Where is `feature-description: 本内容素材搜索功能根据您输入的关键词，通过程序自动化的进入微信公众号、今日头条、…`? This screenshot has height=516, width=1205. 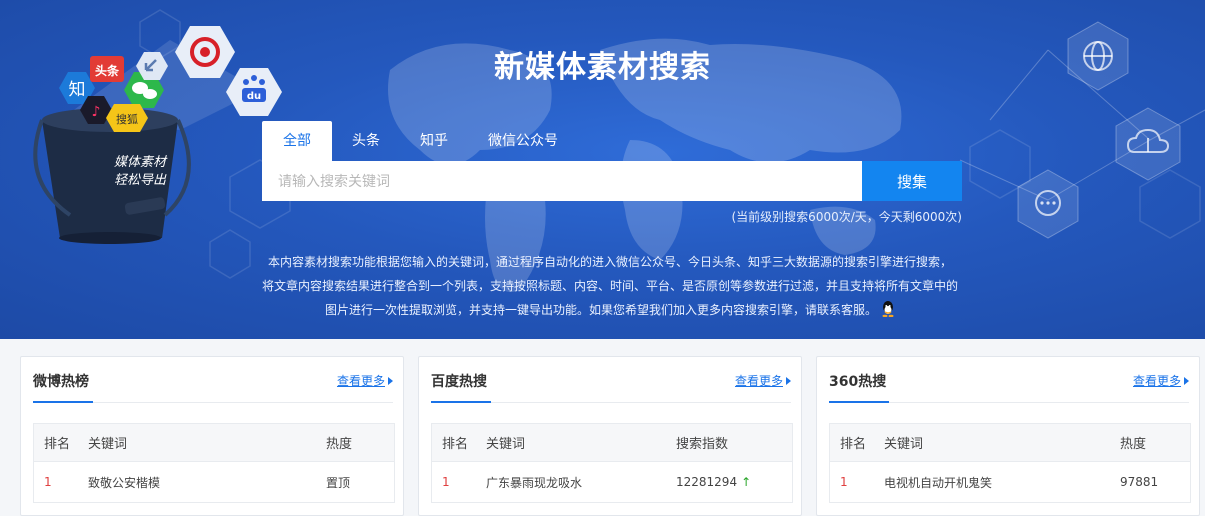
feature-description: 本内容素材搜索功能根据您输入的关键词，通过程序自动化的进入微信公众号、今日头条、… is located at coordinates (609, 286).